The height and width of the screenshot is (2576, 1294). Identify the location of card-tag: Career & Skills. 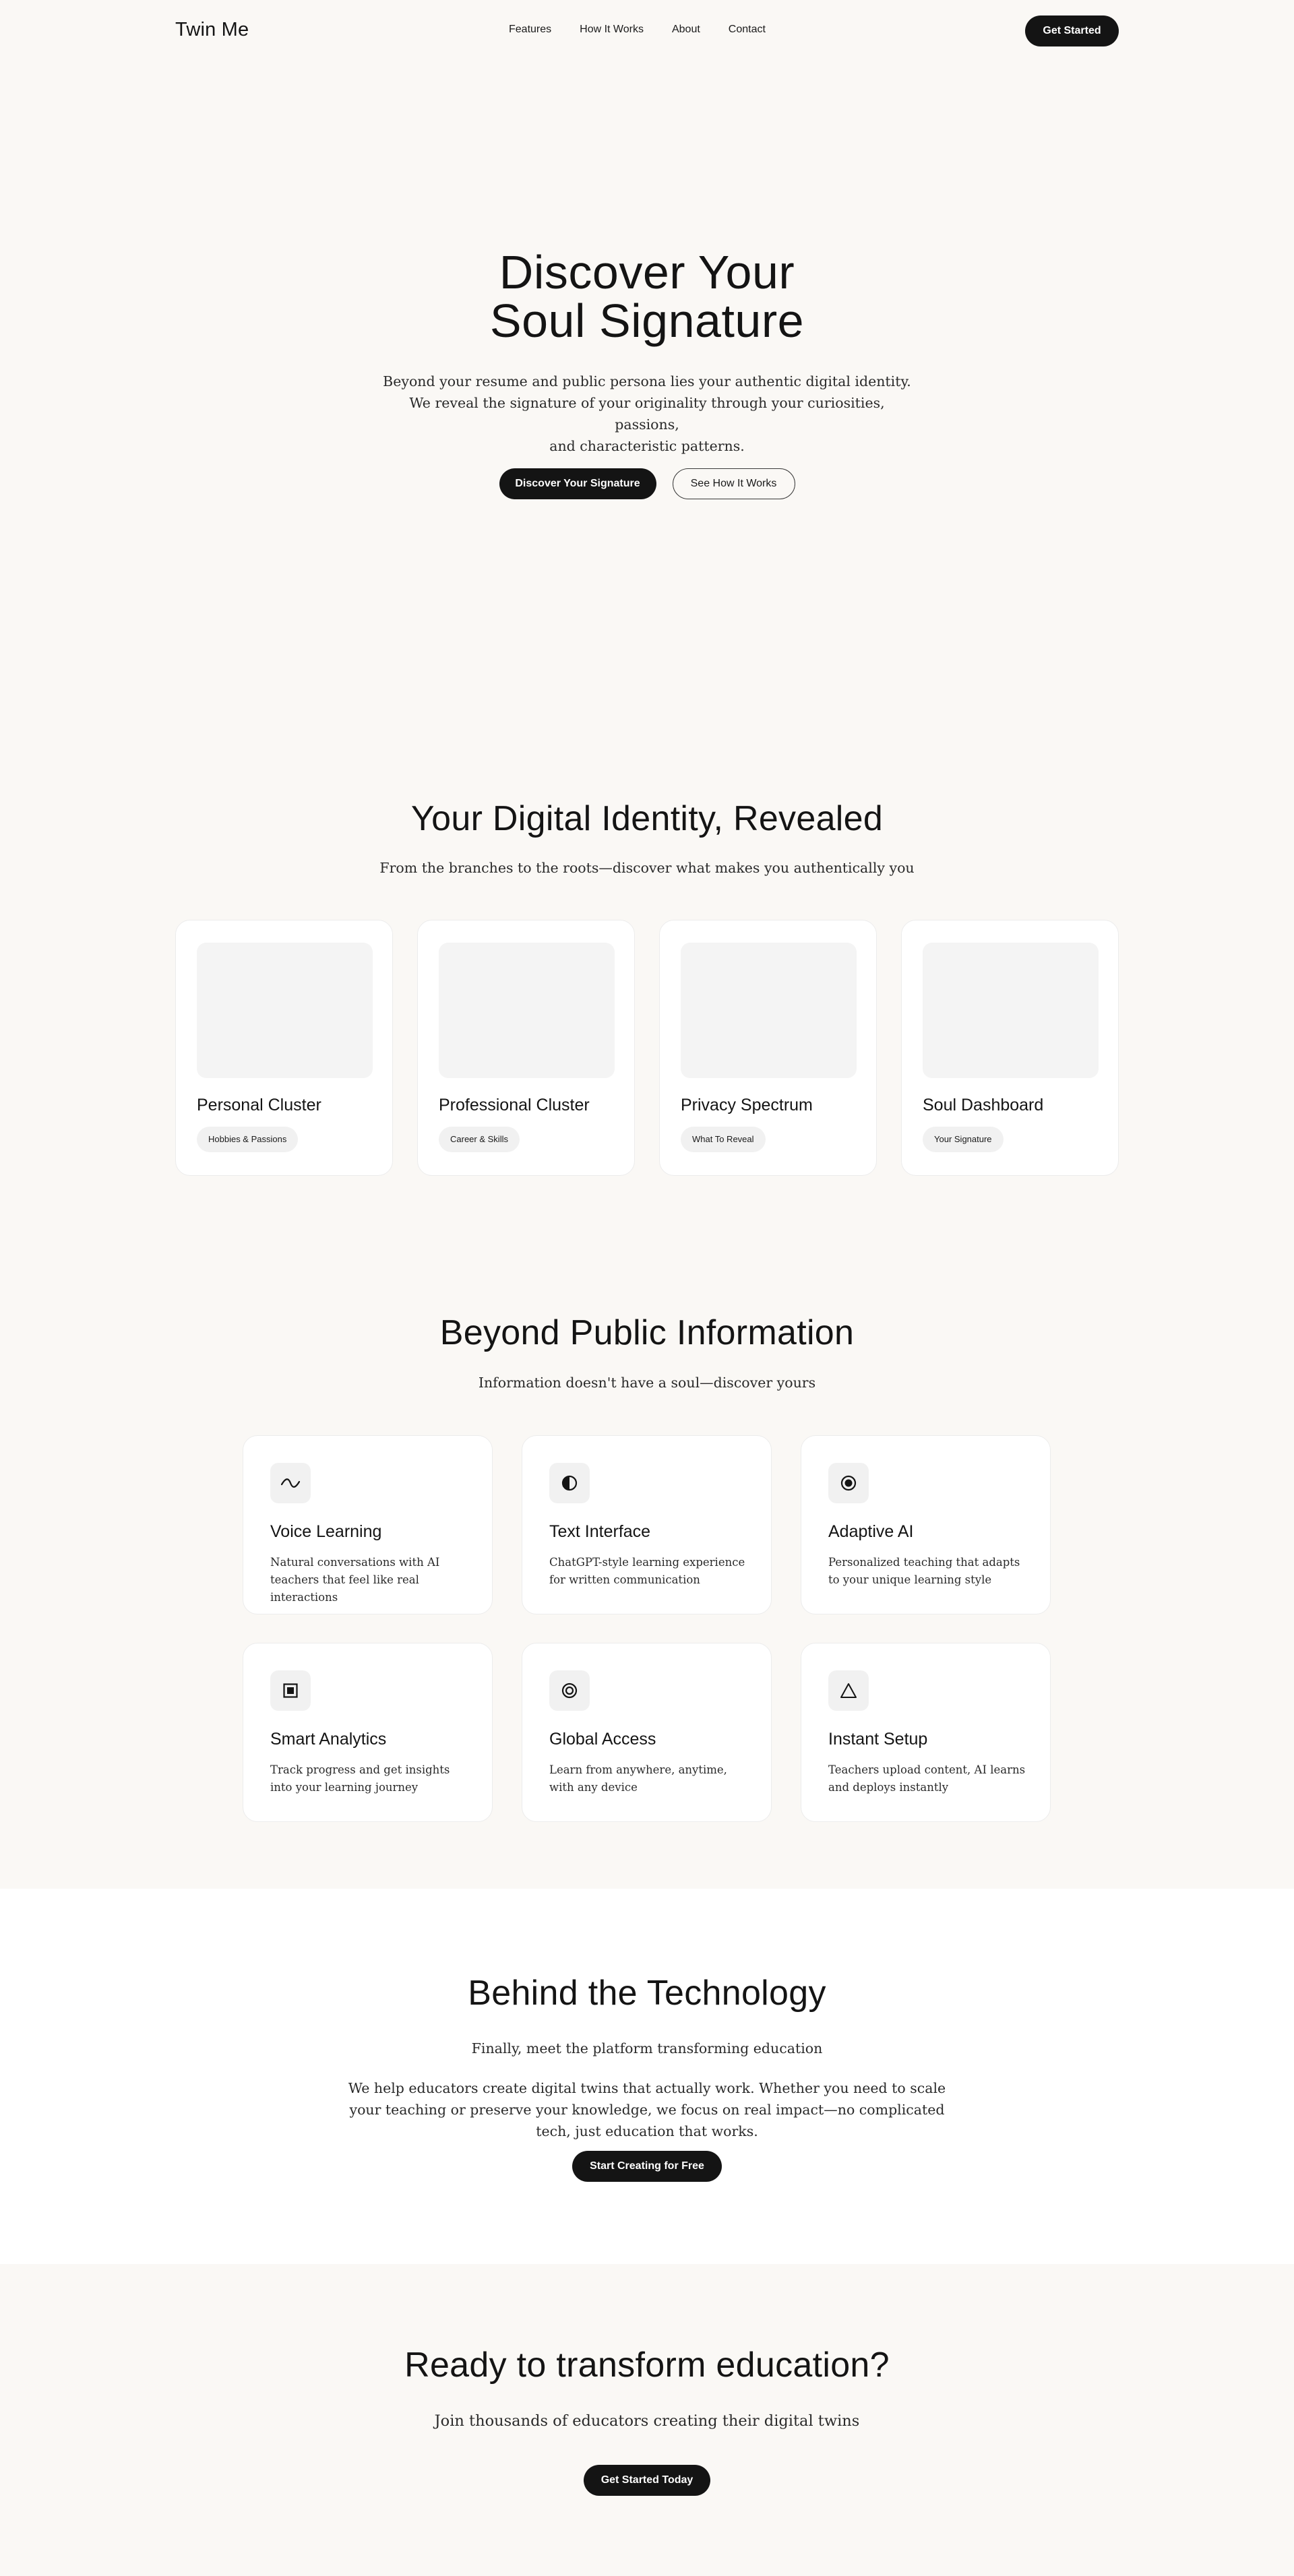
(479, 1139).